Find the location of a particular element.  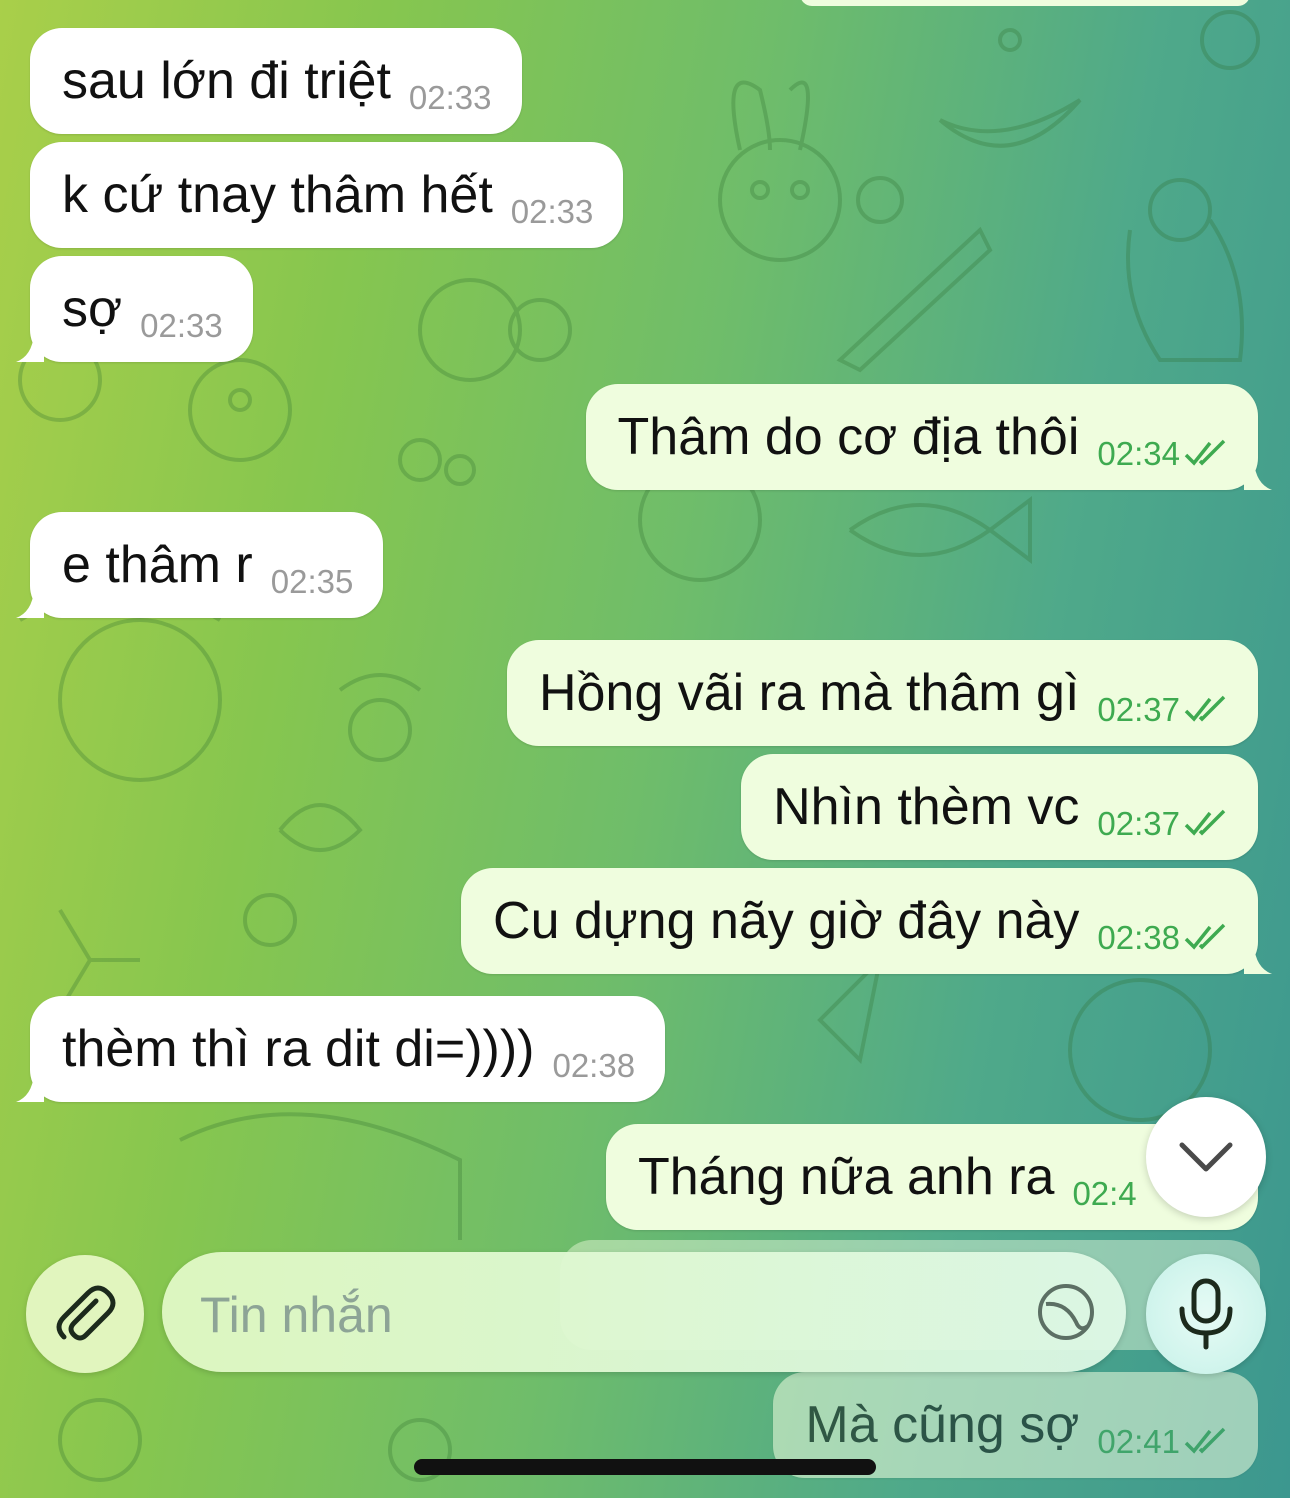

message-outgoing: Hồng vãi ra mà thâm gì 02:37 is located at coordinates (882, 693).